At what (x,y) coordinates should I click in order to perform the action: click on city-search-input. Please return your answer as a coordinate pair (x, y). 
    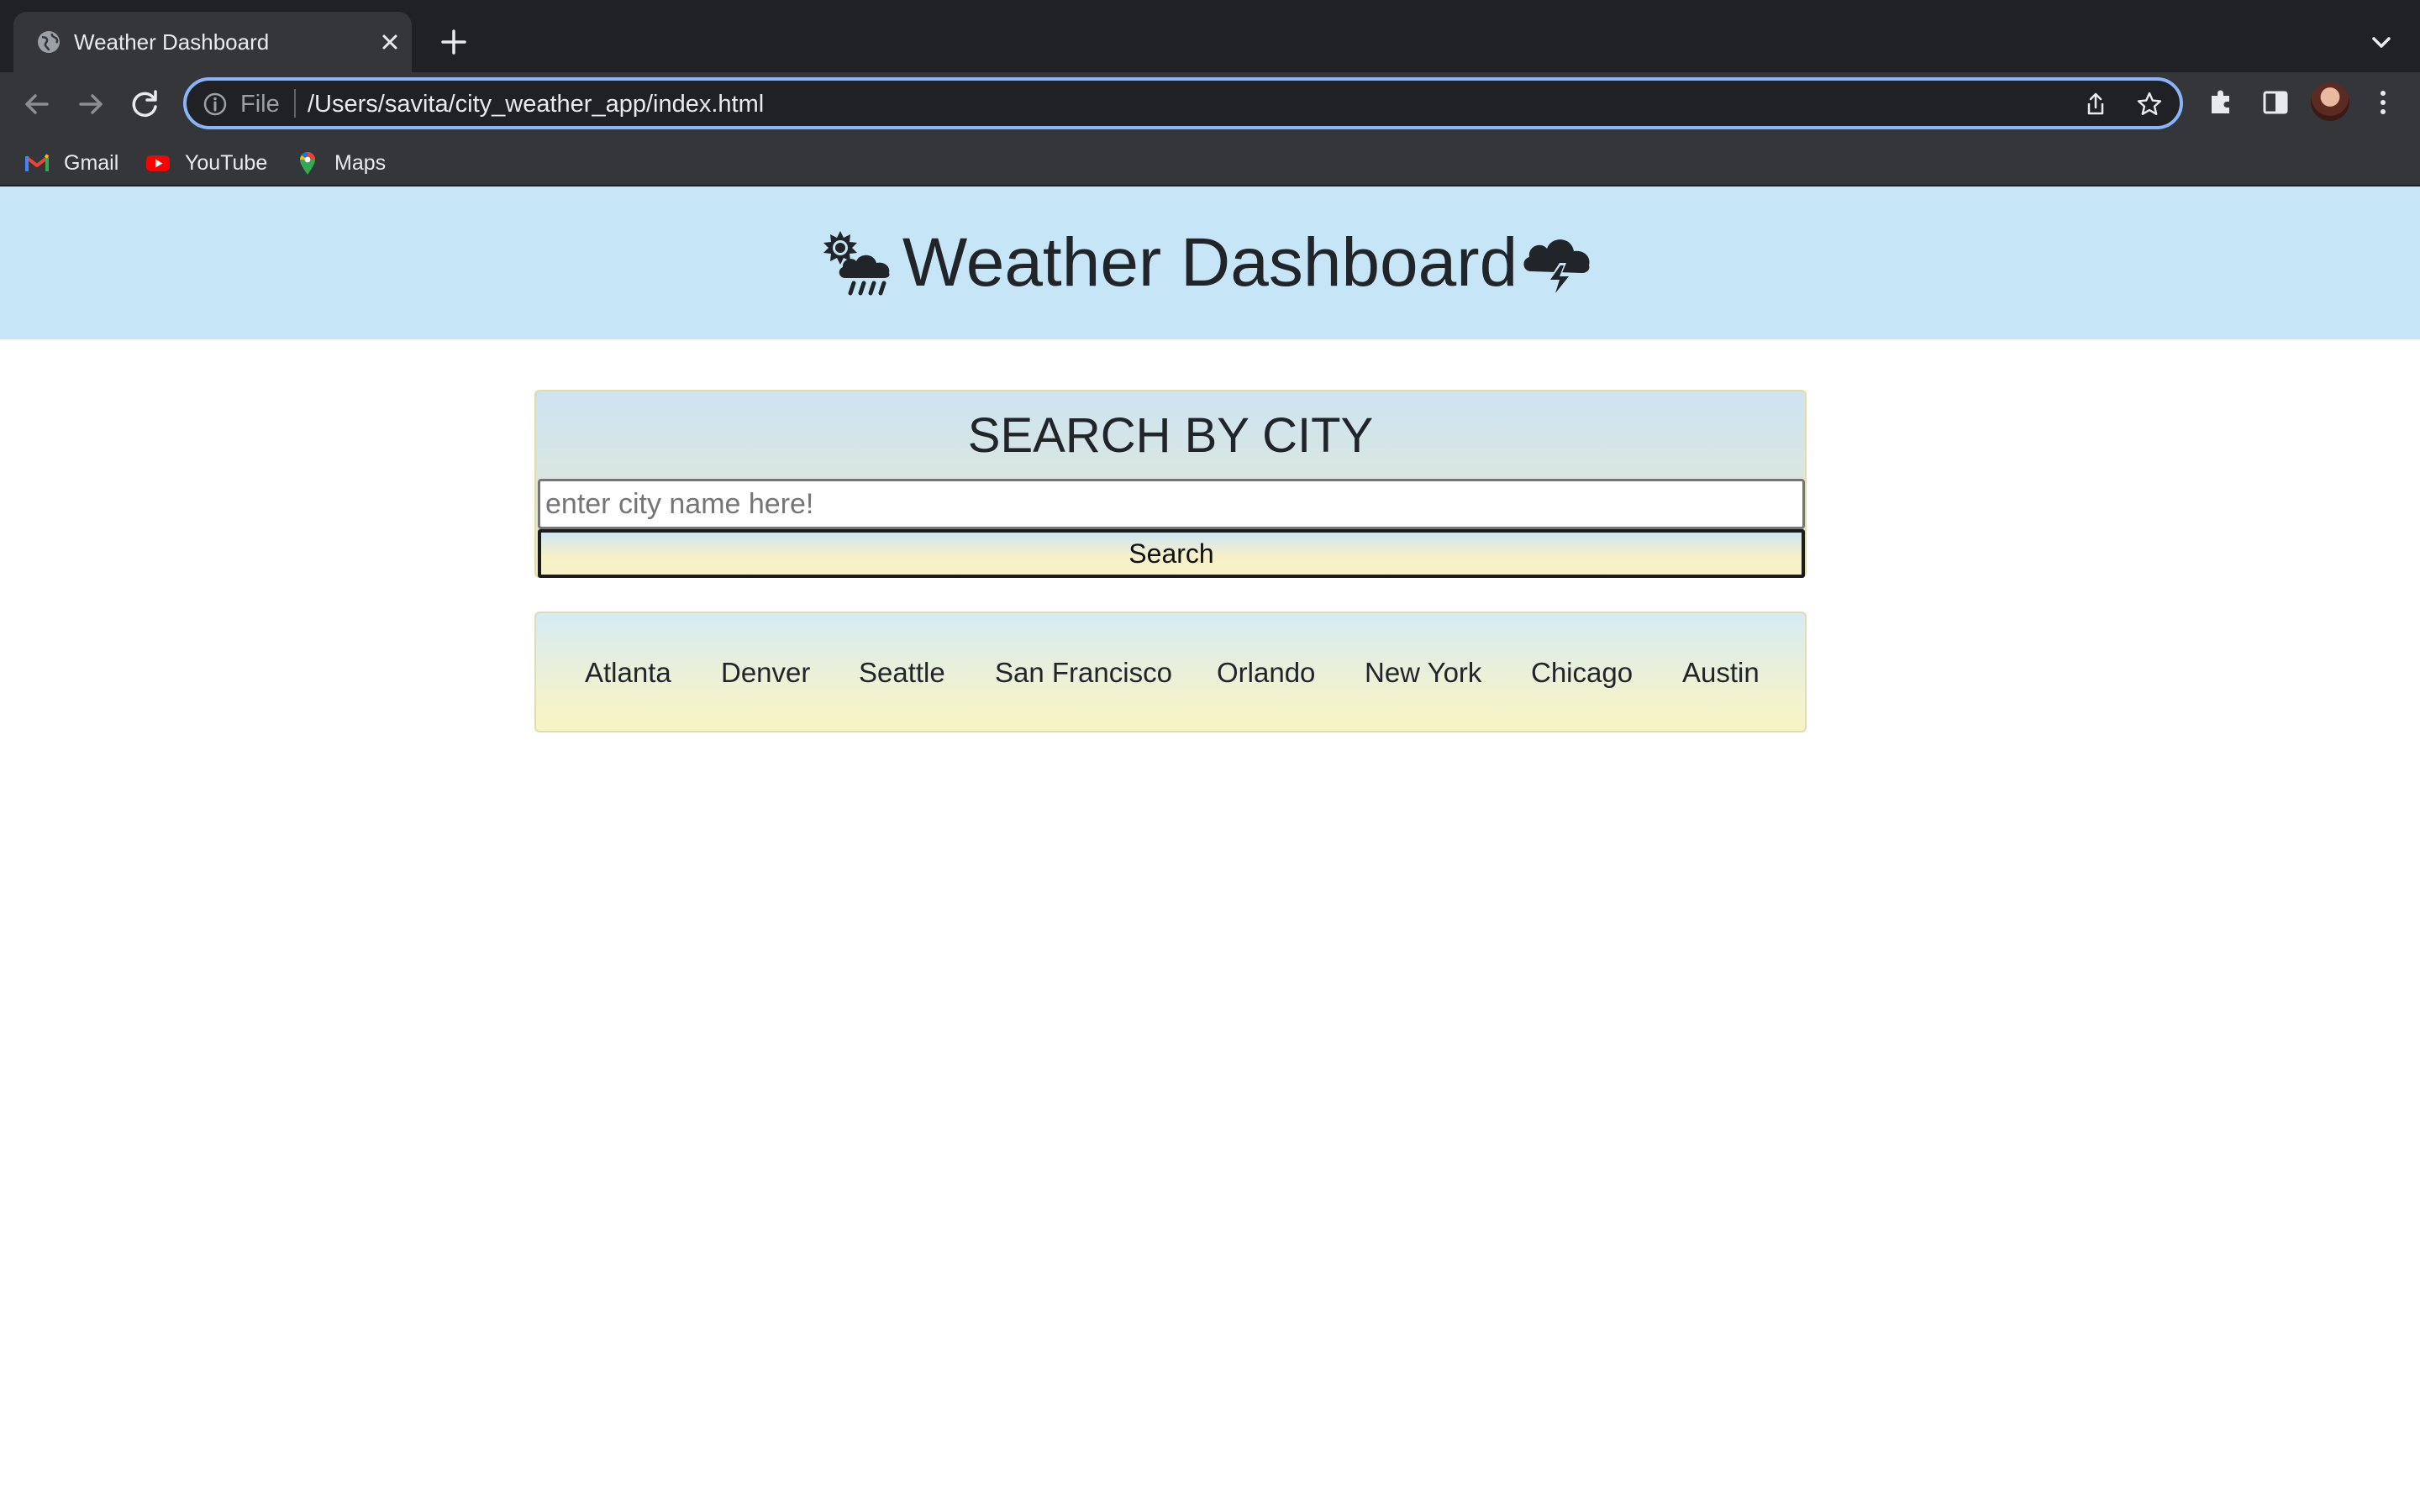
    Looking at the image, I should click on (1171, 504).